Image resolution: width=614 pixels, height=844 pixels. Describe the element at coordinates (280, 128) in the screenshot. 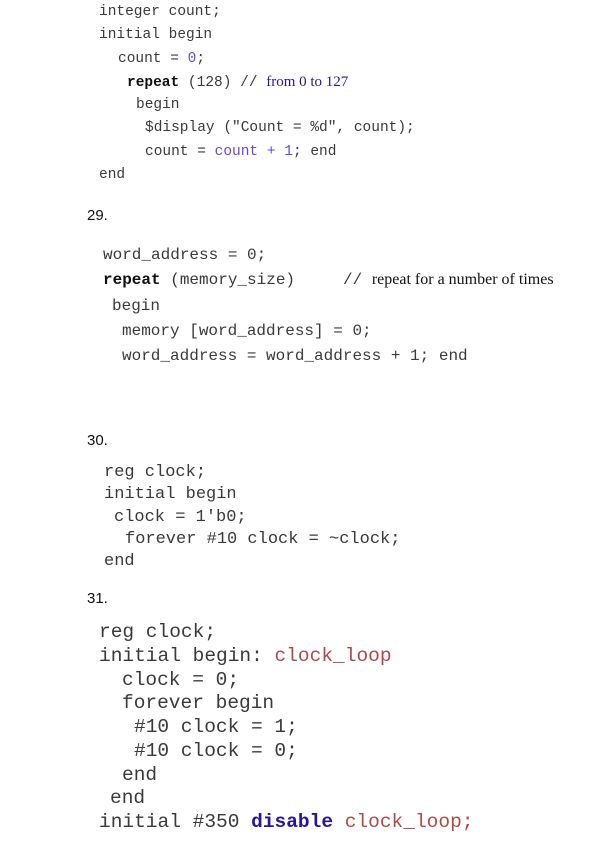

I see `code-line: $display ("Count = %d", count);` at that location.